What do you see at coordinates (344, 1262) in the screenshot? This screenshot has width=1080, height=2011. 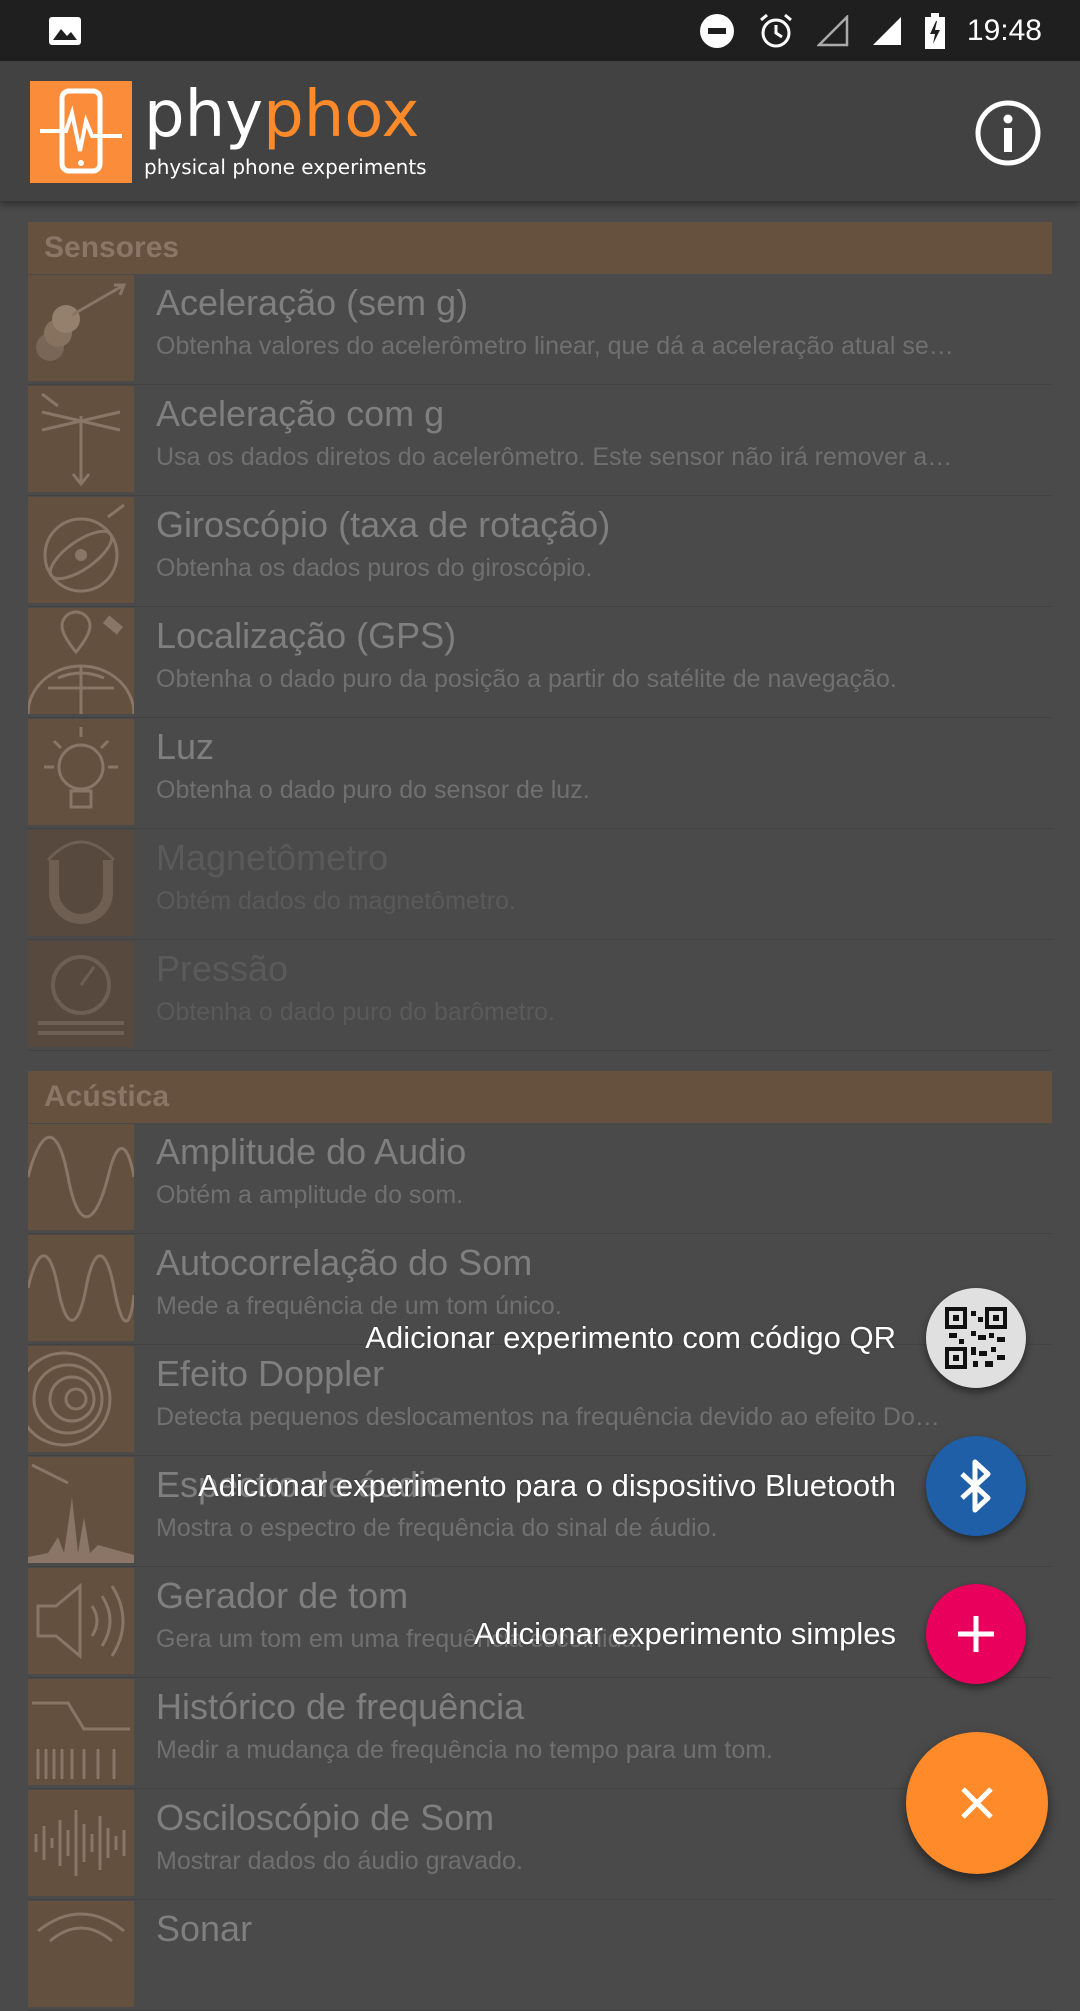 I see `item-title: Autocorrelação do Som` at bounding box center [344, 1262].